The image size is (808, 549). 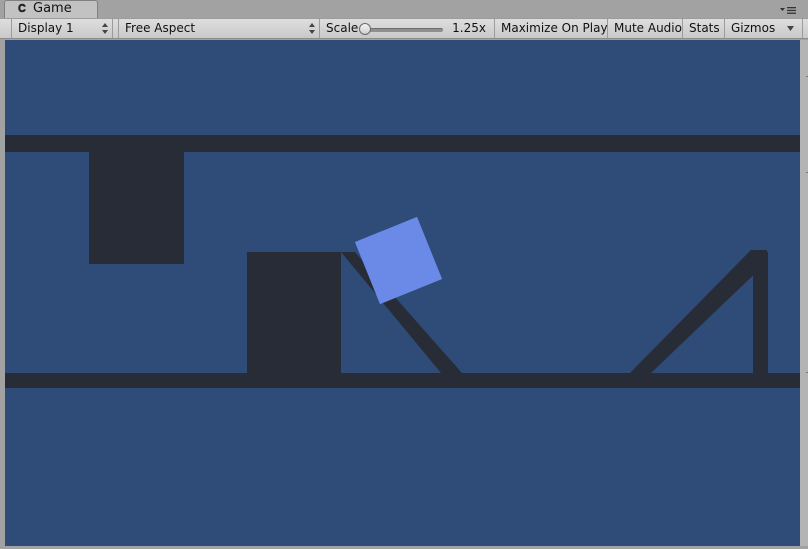 What do you see at coordinates (402, 380) in the screenshot?
I see `floor-wall` at bounding box center [402, 380].